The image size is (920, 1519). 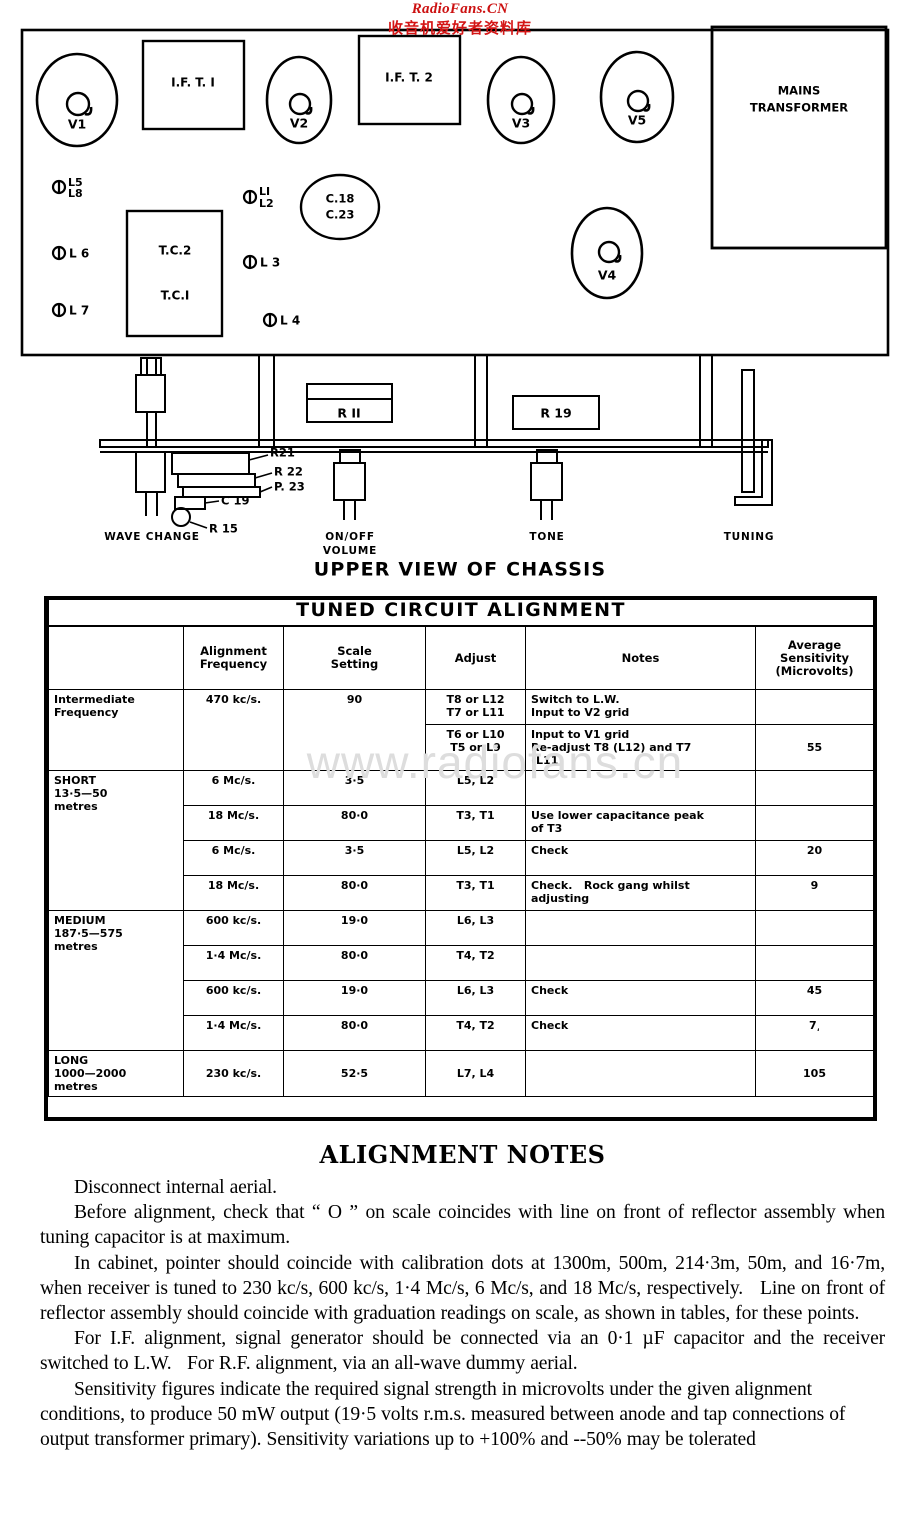 What do you see at coordinates (233, 963) in the screenshot?
I see `cell-frequency: 1·4 Mc/s.` at bounding box center [233, 963].